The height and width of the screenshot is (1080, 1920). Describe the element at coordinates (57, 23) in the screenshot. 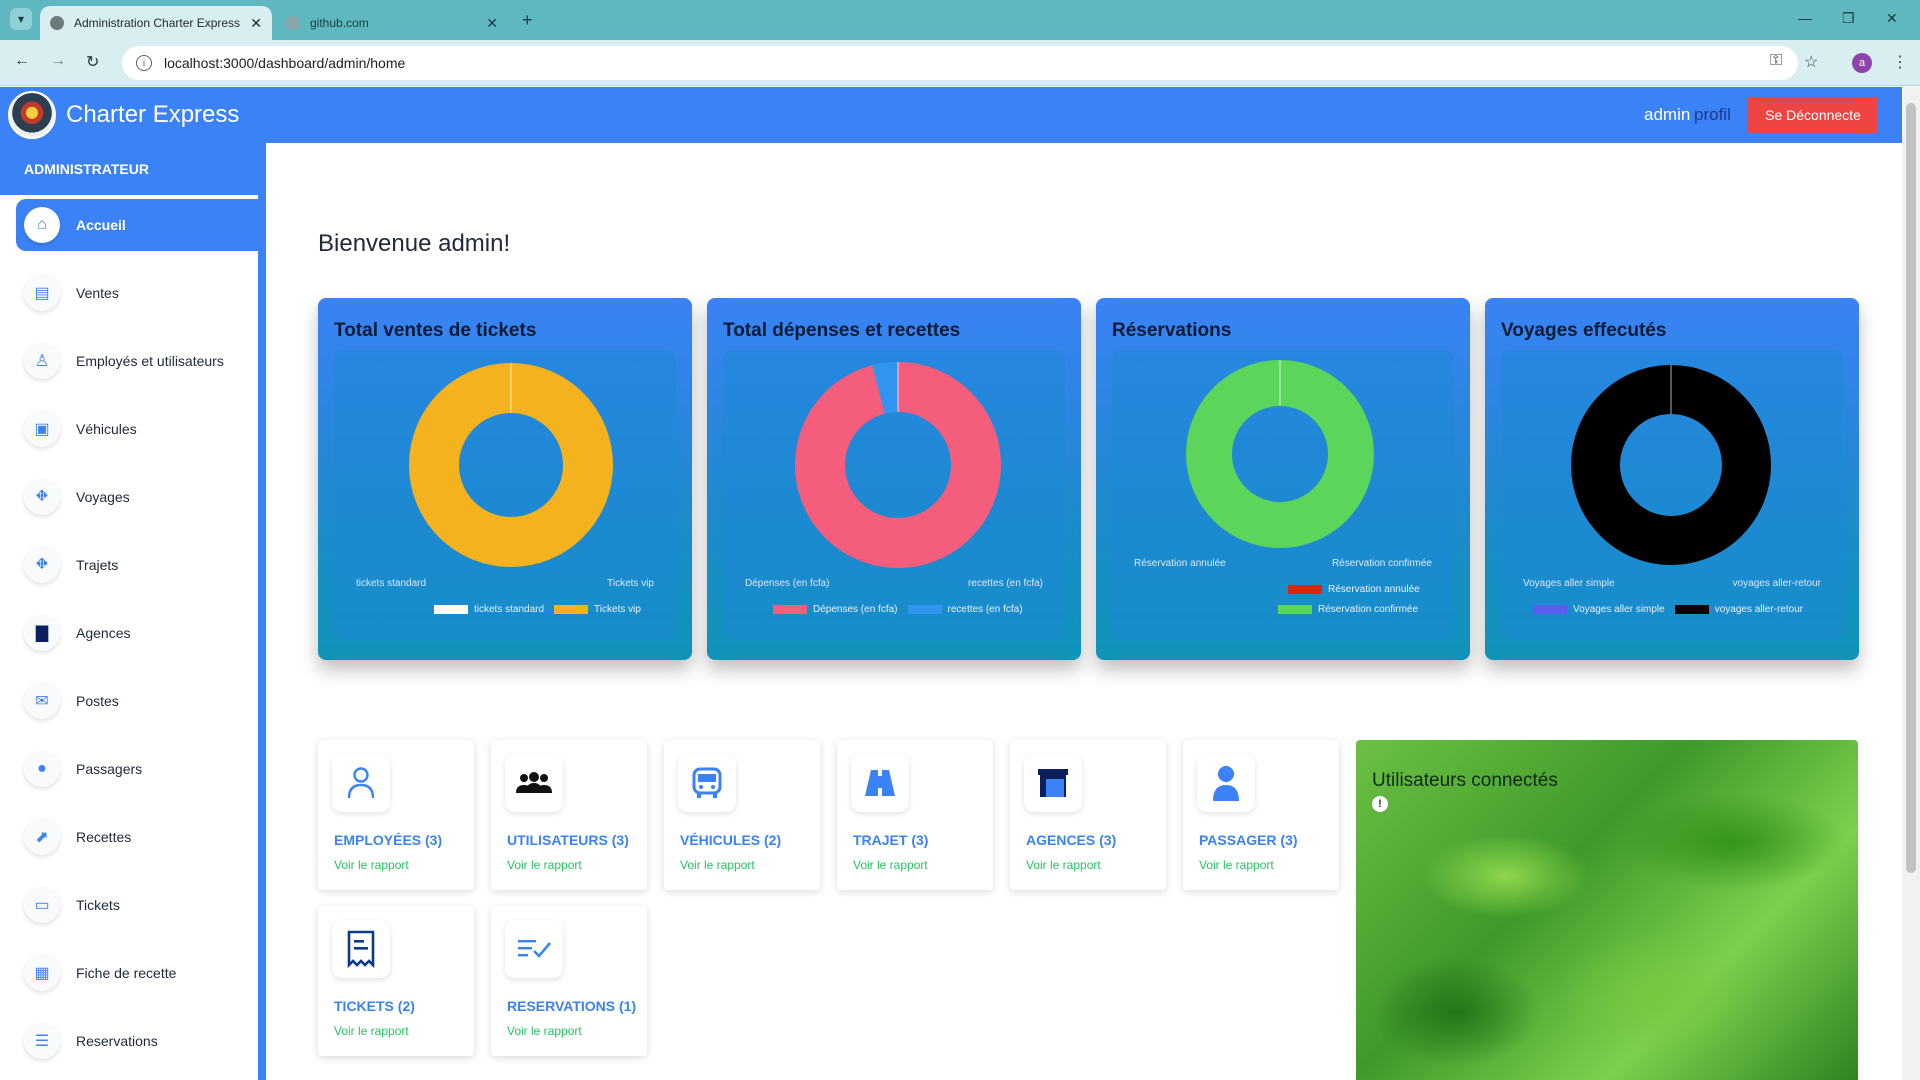

I see `site-favicon-icon` at that location.